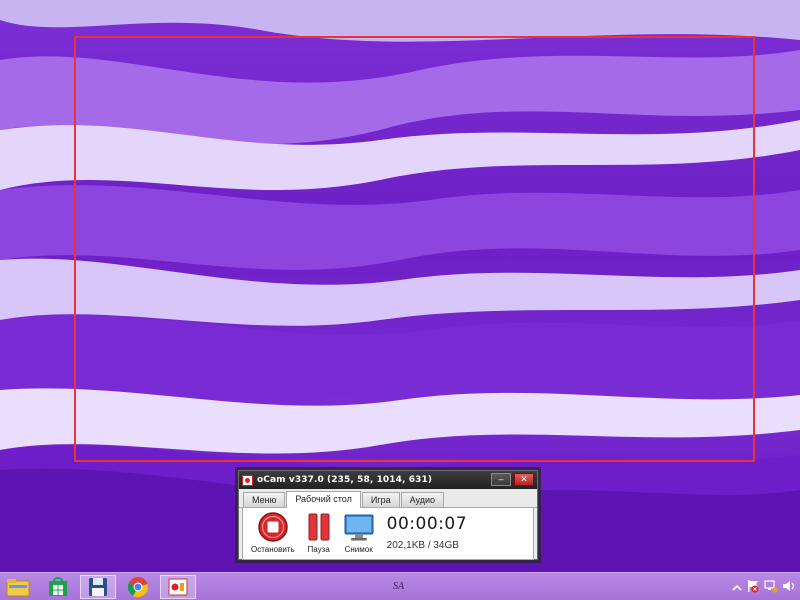 Image resolution: width=800 pixels, height=600 pixels. Describe the element at coordinates (358, 549) in the screenshot. I see `snapshot-label: Снимок` at that location.